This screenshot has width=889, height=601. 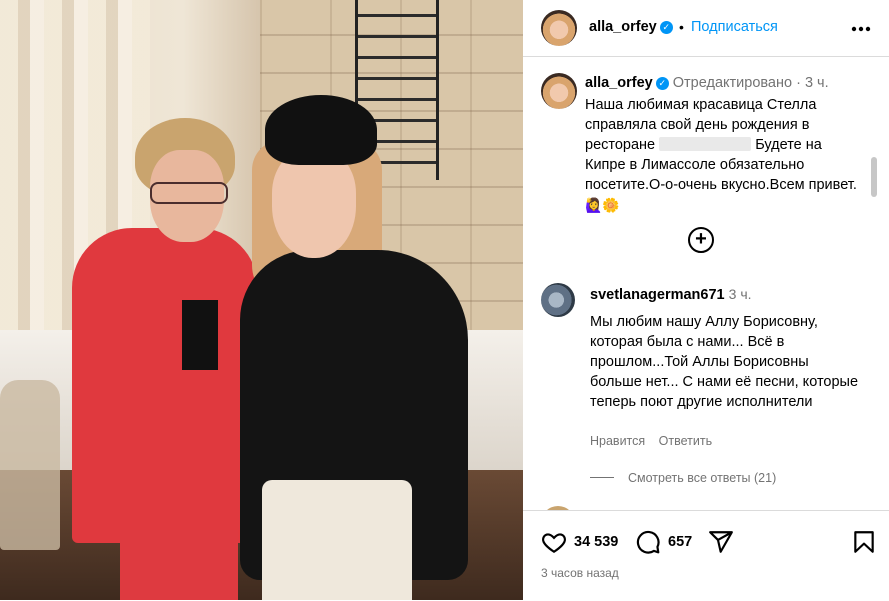 I want to click on post-header: alla_orfey ✓ • Подписаться, so click(x=706, y=28).